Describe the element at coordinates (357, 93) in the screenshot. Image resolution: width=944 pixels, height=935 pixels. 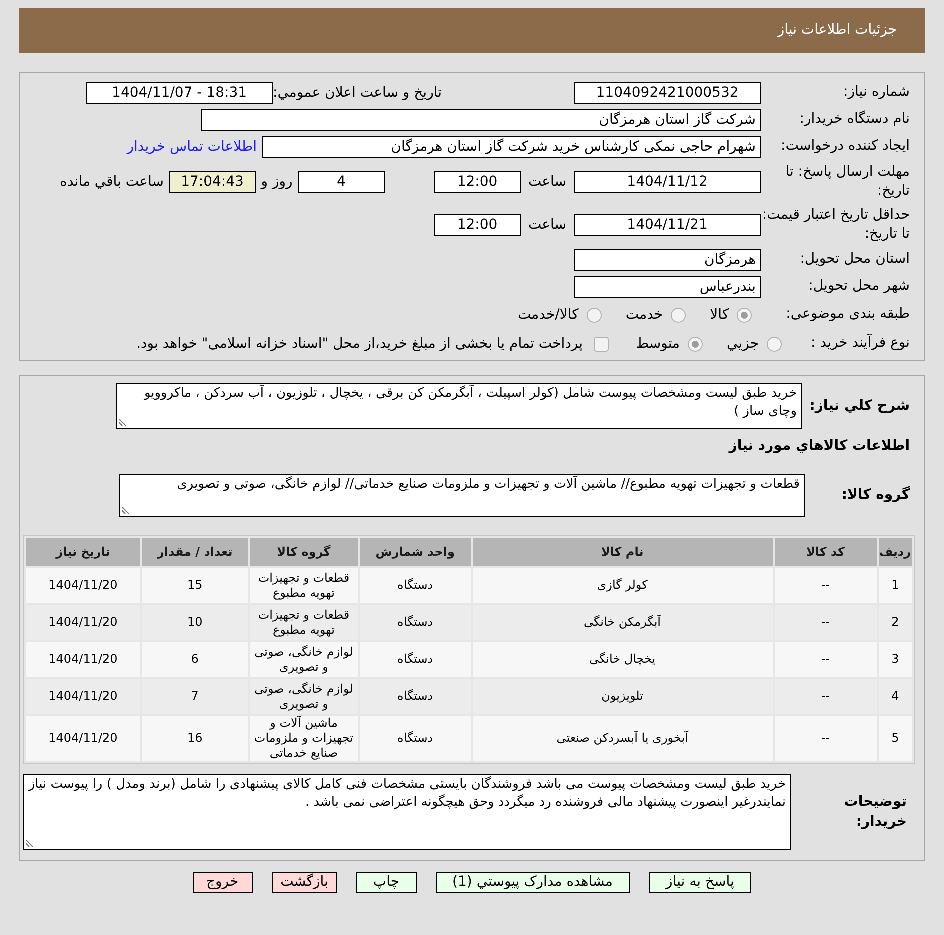
I see `field-label: تاریخ و ساعت اعلان عمومي:` at that location.